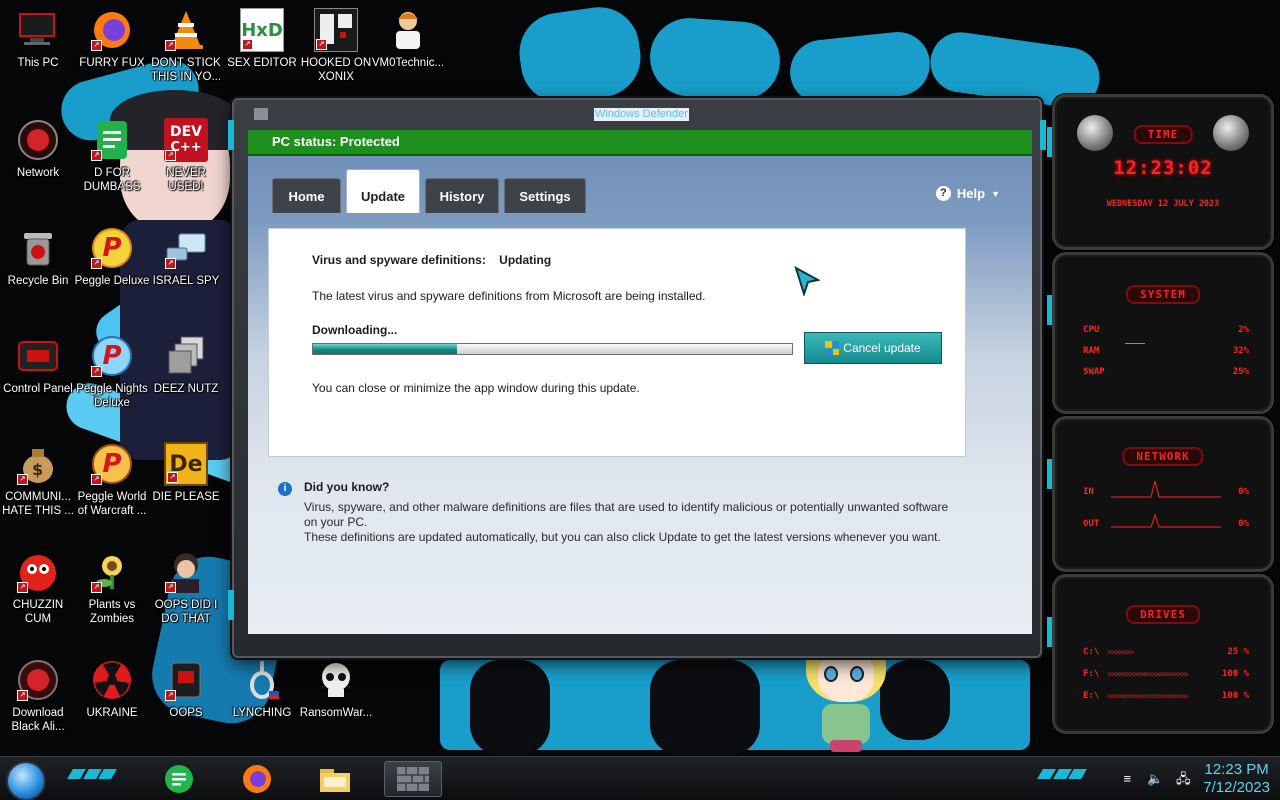 The height and width of the screenshot is (800, 1280). I want to click on defender-app-icon, so click(261, 114).